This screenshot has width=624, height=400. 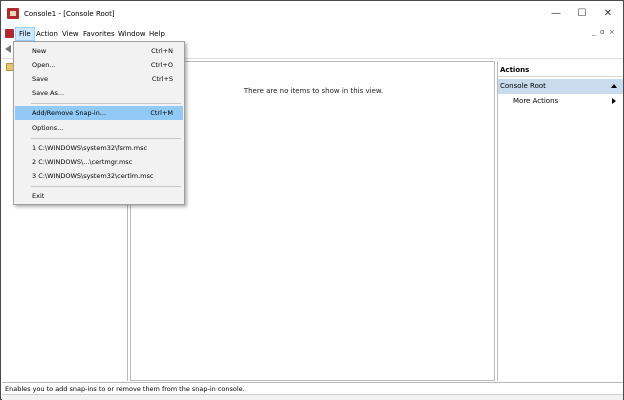 I want to click on file-menu-exit: Exit, so click(x=99, y=196).